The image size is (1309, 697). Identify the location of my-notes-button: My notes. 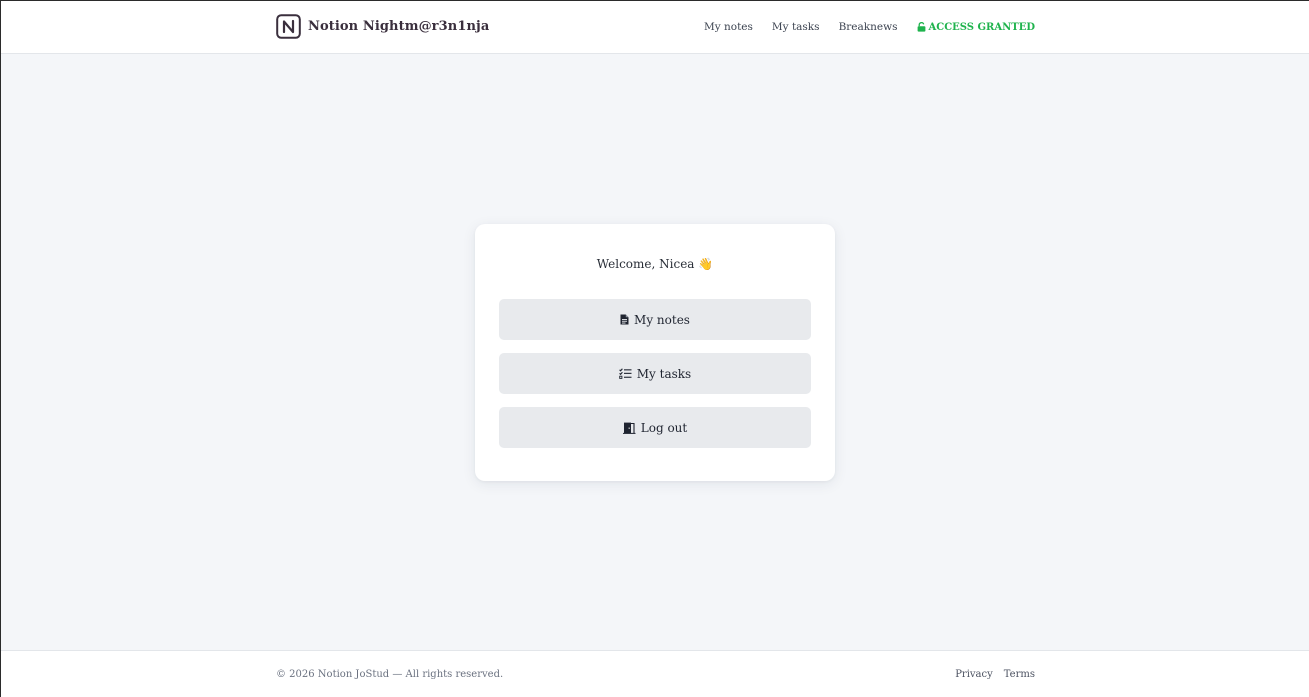
(655, 319).